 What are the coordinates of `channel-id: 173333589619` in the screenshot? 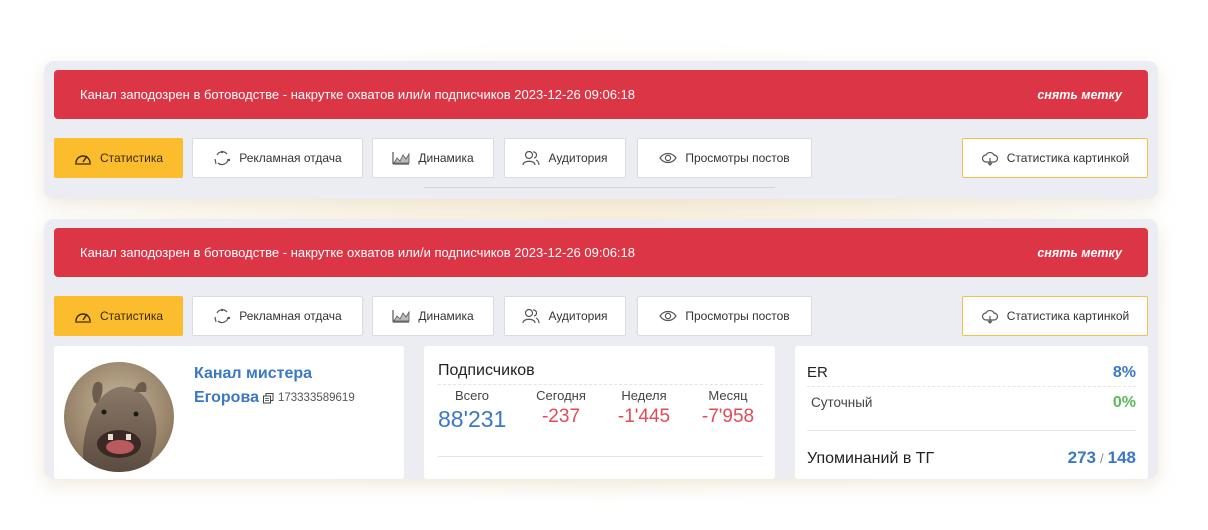 It's located at (316, 398).